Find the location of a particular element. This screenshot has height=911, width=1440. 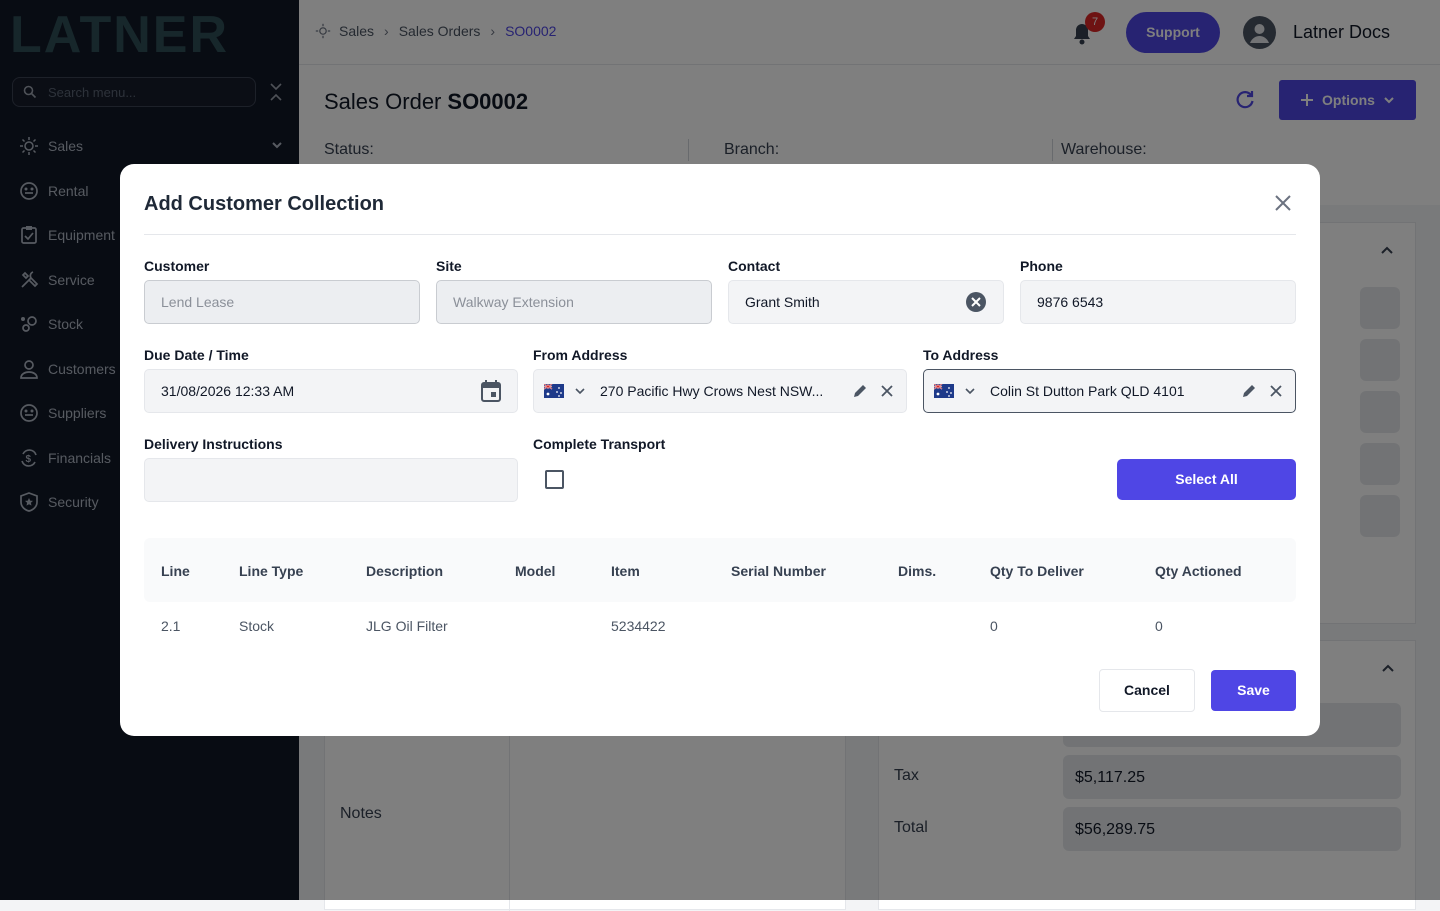

column-header: Line is located at coordinates (175, 571).